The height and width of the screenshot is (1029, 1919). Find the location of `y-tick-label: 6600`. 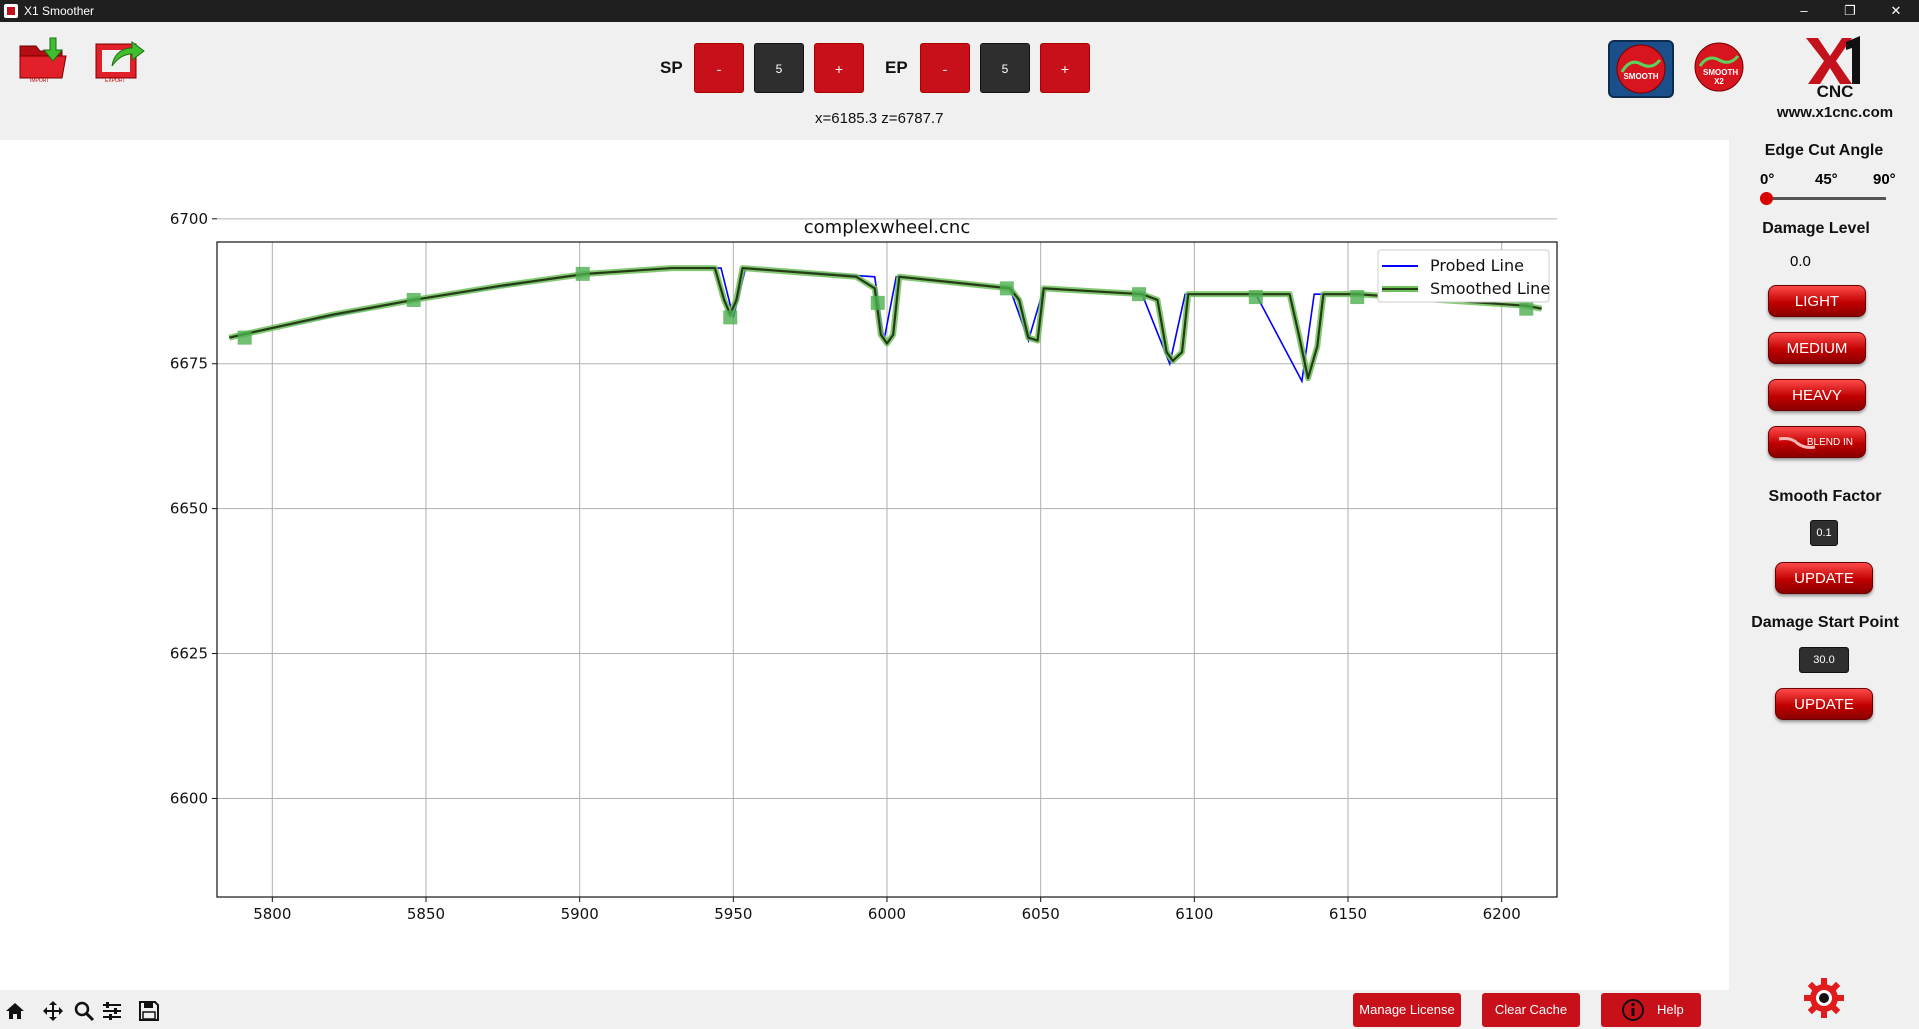

y-tick-label: 6600 is located at coordinates (189, 798).